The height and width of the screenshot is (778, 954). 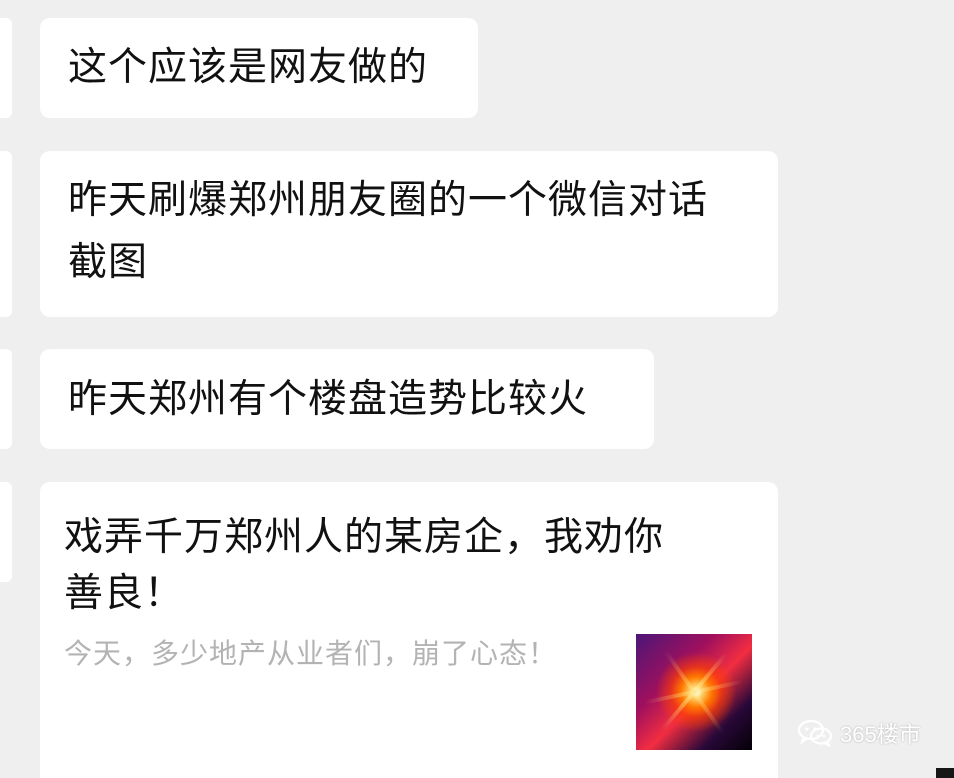 I want to click on chat-message-bubble: 这个应该是网友做的, so click(x=259, y=68).